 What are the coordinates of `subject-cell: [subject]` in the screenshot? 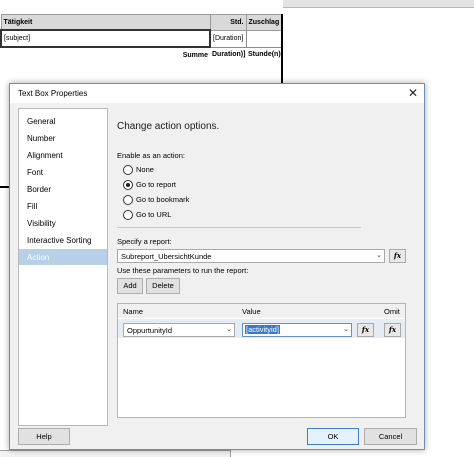 It's located at (105, 38).